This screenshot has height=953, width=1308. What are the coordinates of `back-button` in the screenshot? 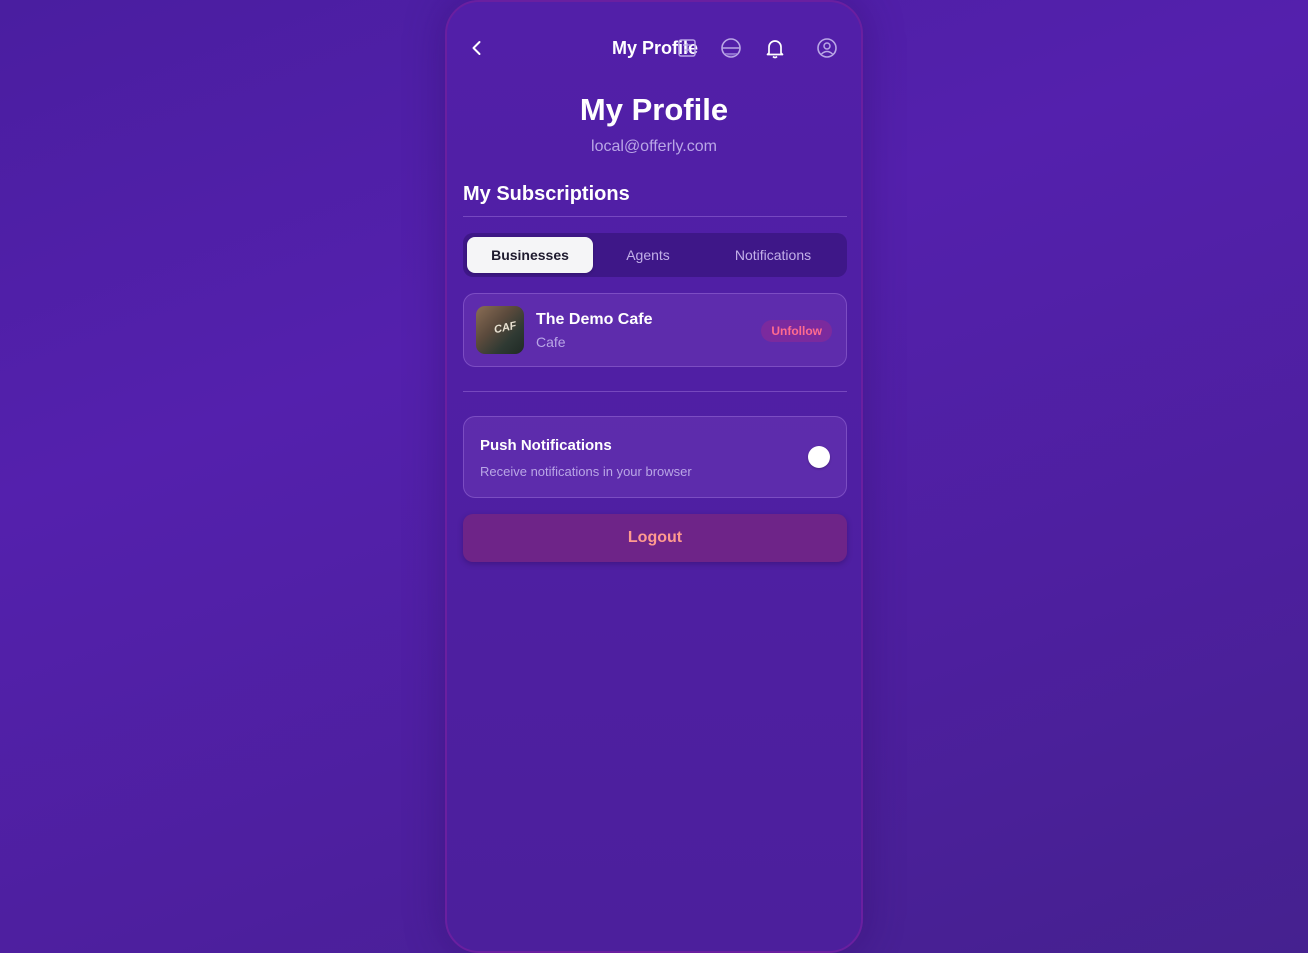 It's located at (477, 48).